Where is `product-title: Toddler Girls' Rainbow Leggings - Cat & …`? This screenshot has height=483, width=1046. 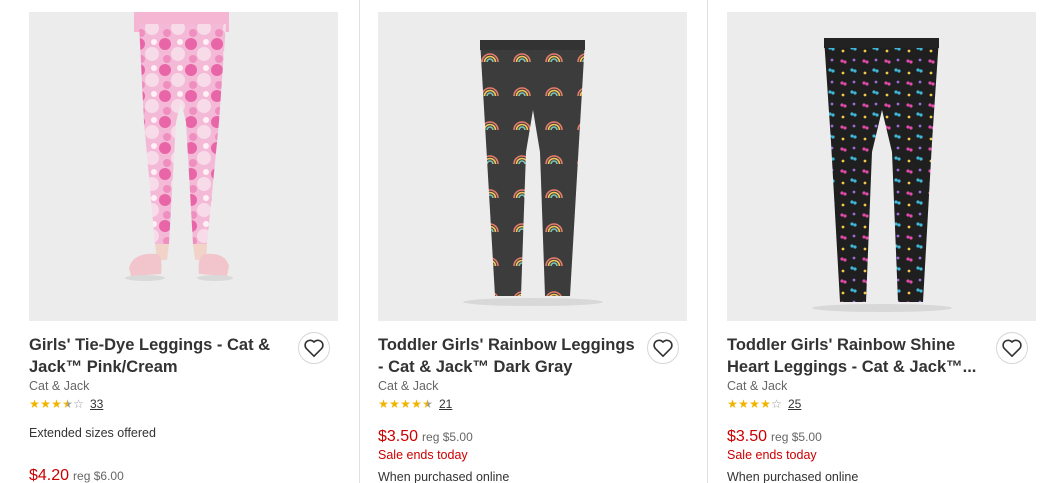 product-title: Toddler Girls' Rainbow Leggings - Cat & … is located at coordinates (509, 356).